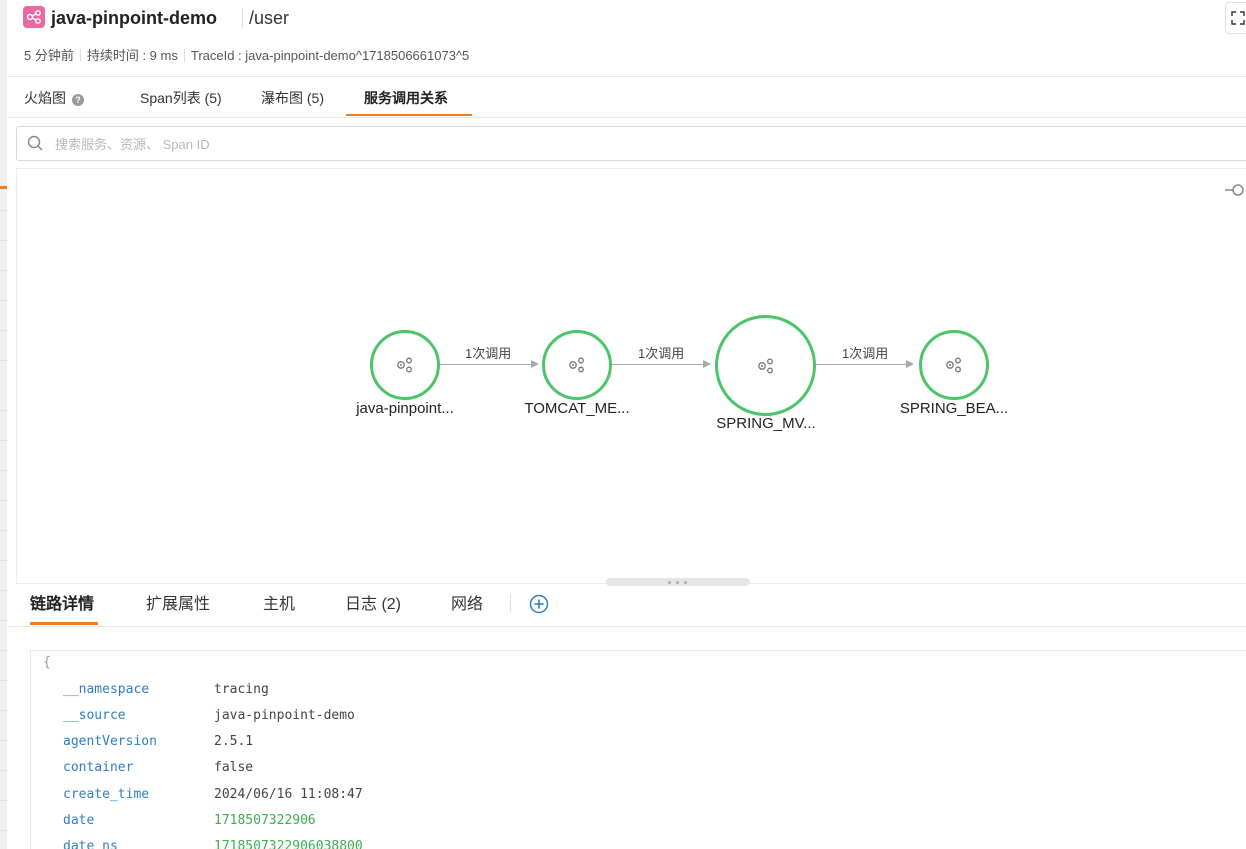 The width and height of the screenshot is (1246, 849). What do you see at coordinates (406, 97) in the screenshot?
I see `tab-service-call-graph: 服务调用关系` at bounding box center [406, 97].